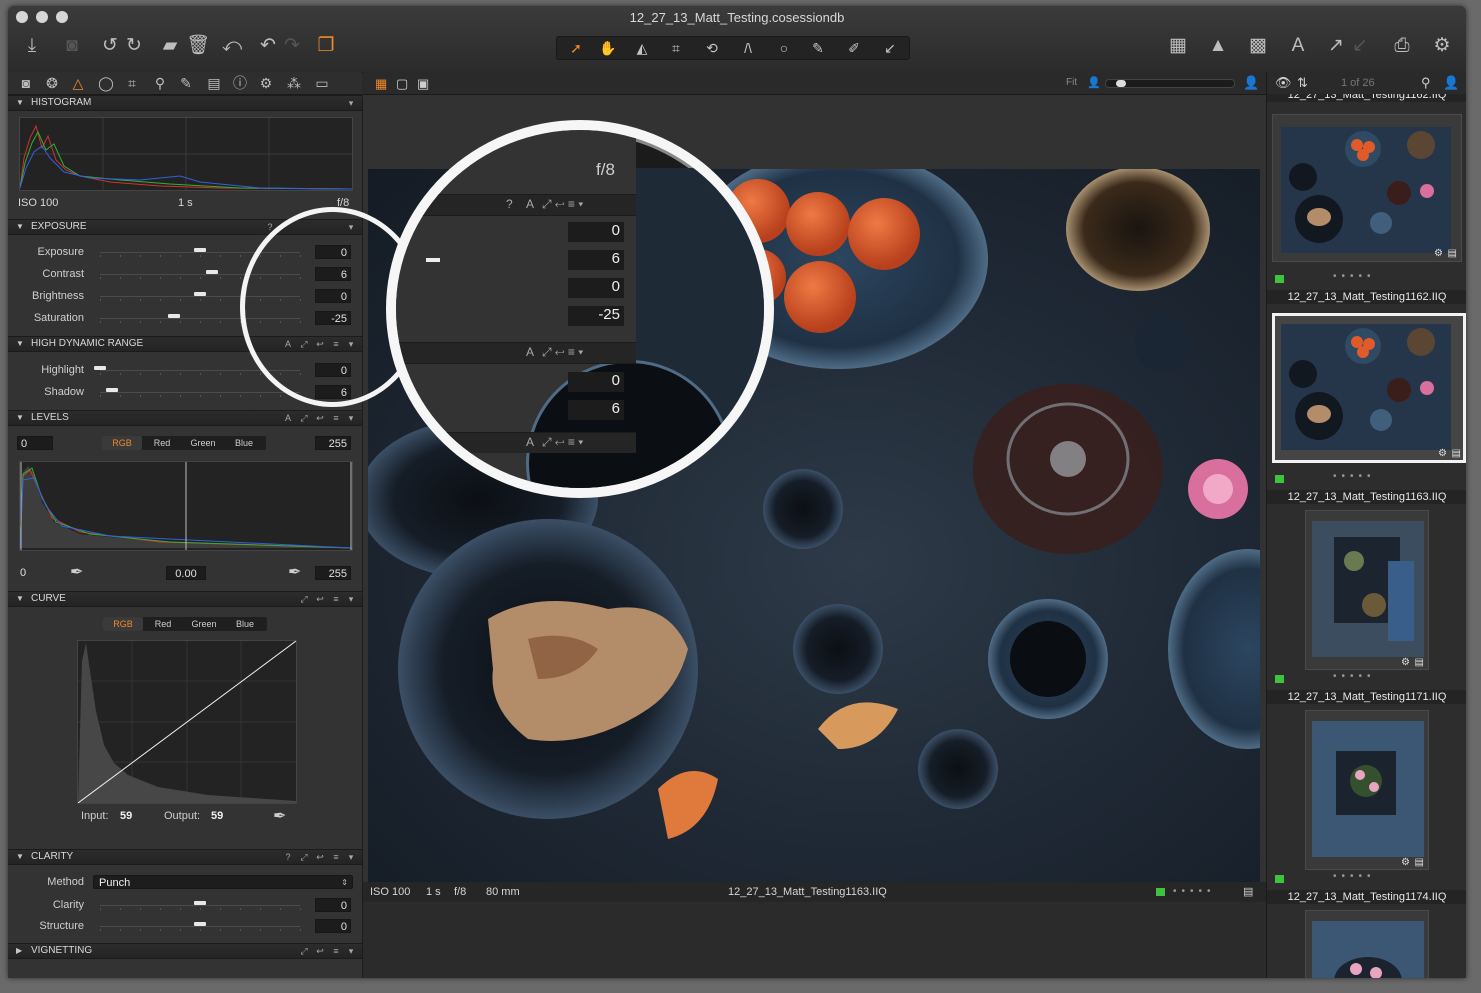 The height and width of the screenshot is (993, 1481). Describe the element at coordinates (576, 48) in the screenshot. I see `select-cursor-icon: ➚` at that location.